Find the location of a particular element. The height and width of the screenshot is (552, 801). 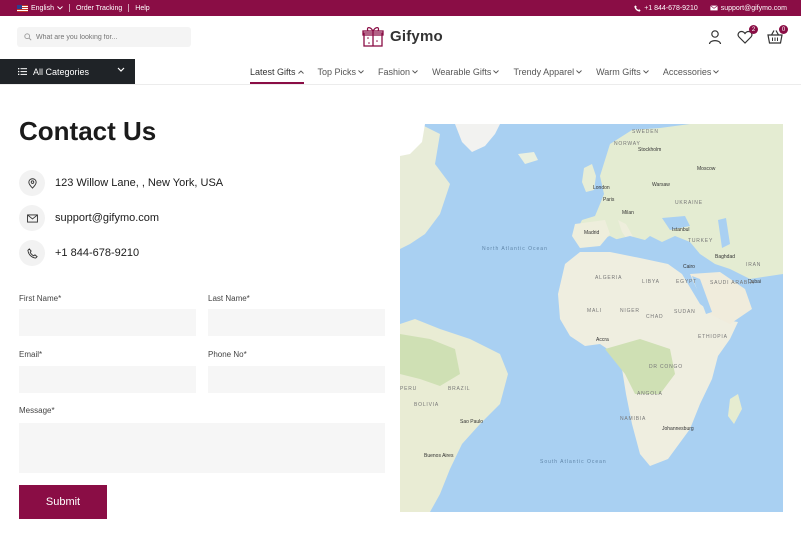

nav-item-warm-gifts: Warm Gifts is located at coordinates (622, 71).